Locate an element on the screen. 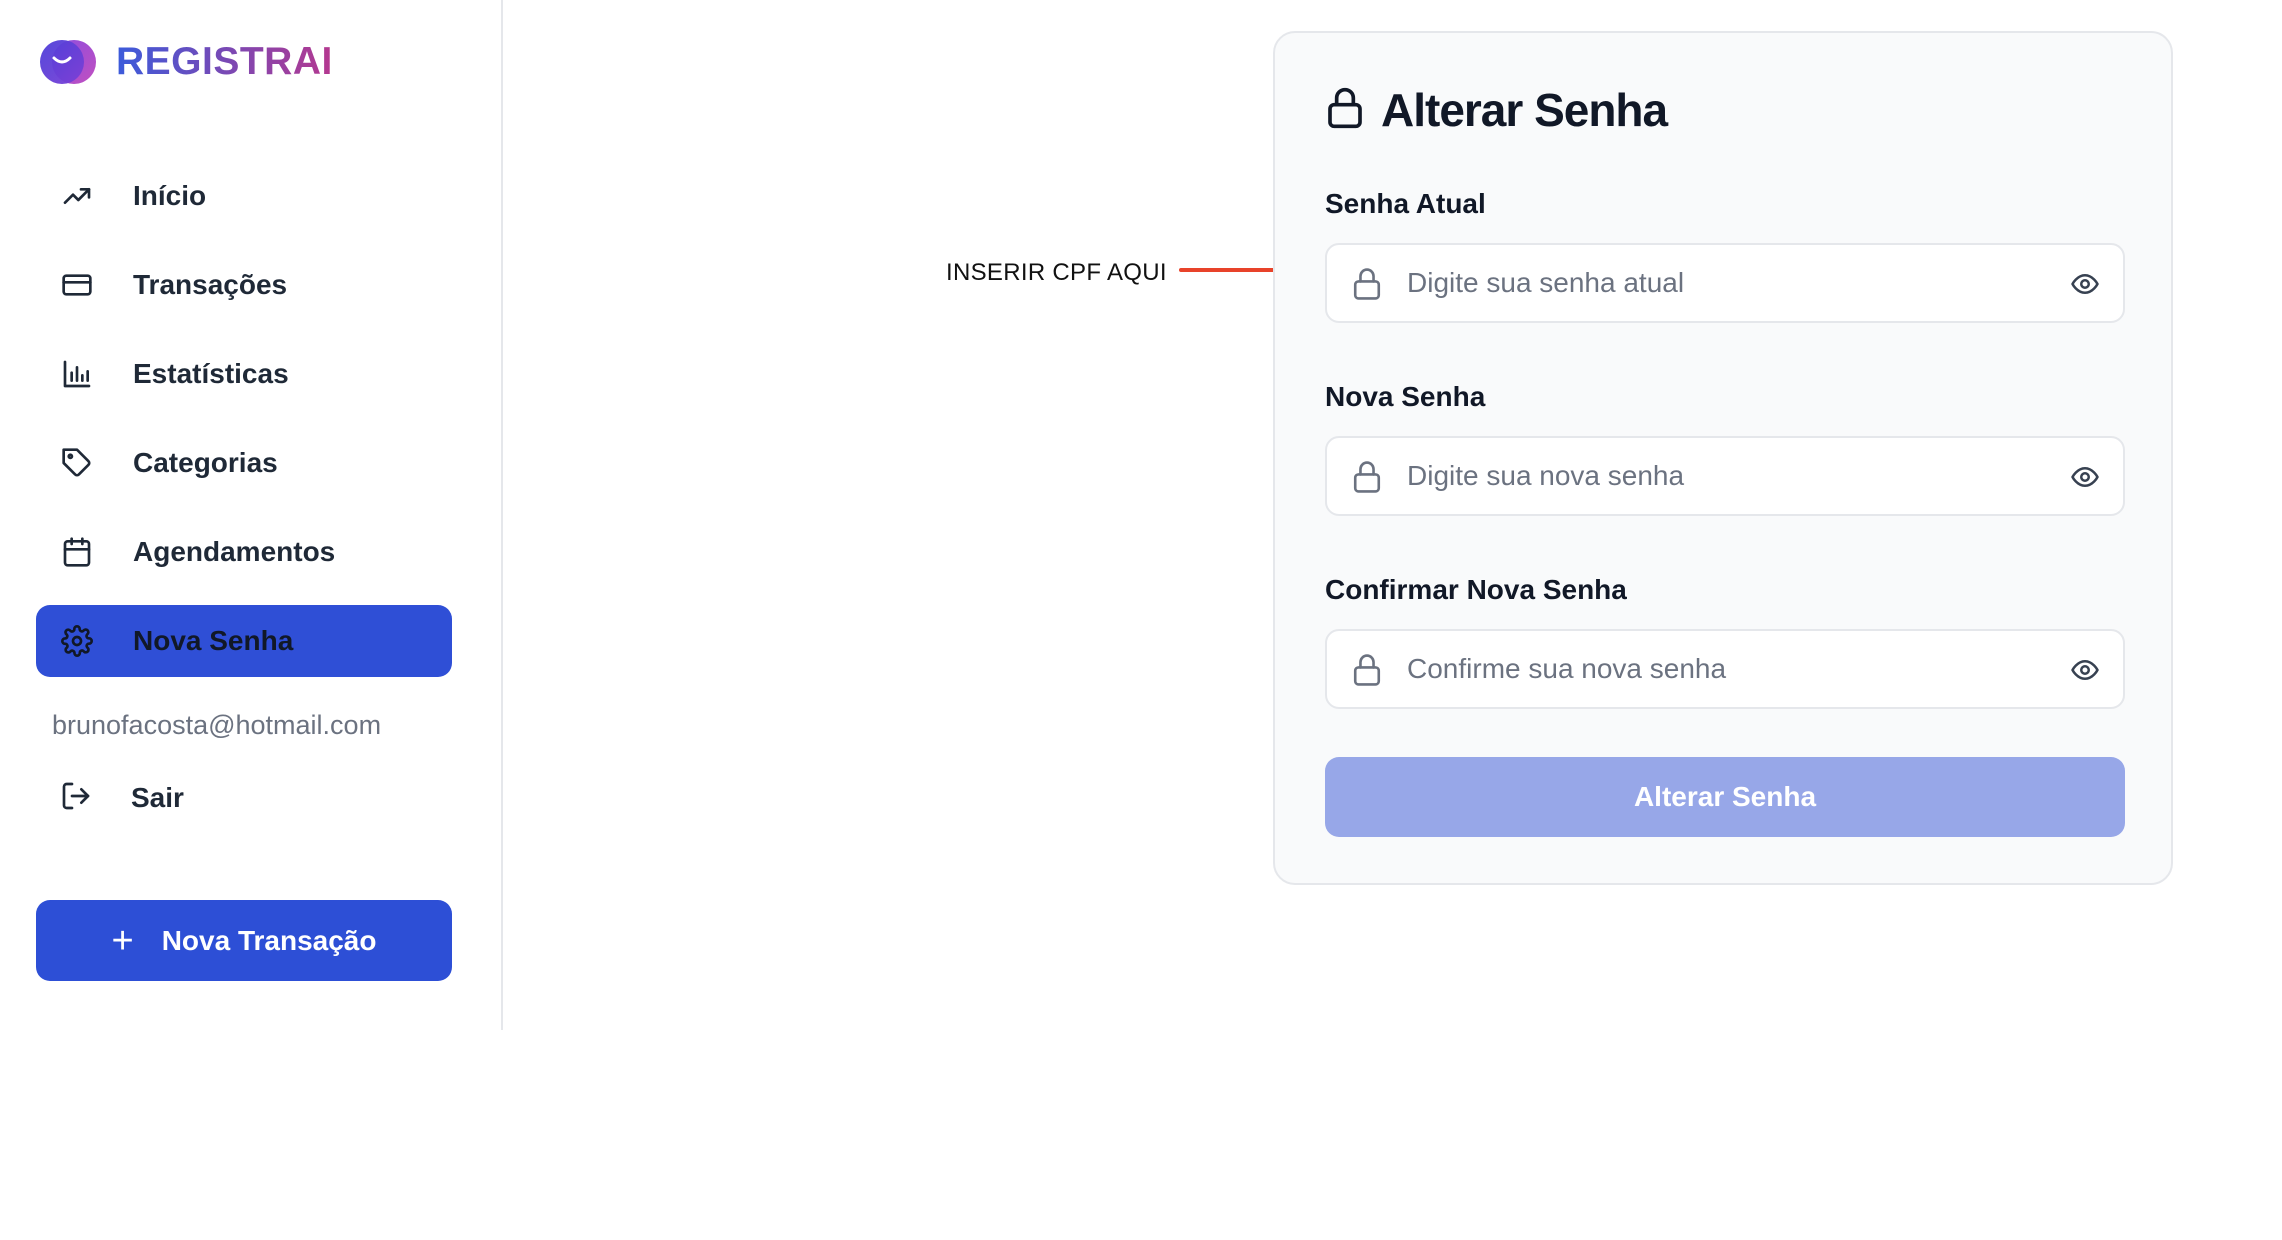 The height and width of the screenshot is (1240, 2282). user-email: brunofacosta@hotmail.com is located at coordinates (217, 725).